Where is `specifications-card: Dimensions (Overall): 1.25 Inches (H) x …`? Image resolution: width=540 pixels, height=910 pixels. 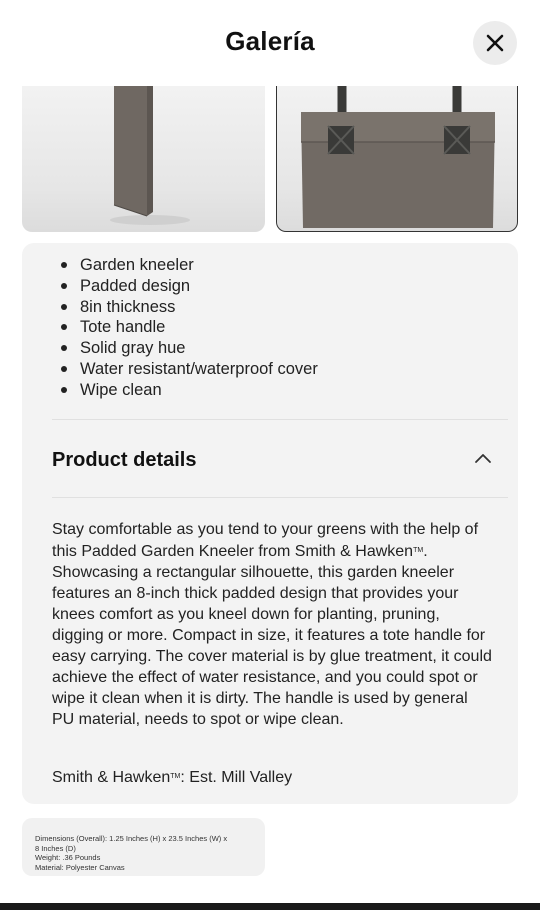
specifications-card: Dimensions (Overall): 1.25 Inches (H) x … is located at coordinates (143, 847).